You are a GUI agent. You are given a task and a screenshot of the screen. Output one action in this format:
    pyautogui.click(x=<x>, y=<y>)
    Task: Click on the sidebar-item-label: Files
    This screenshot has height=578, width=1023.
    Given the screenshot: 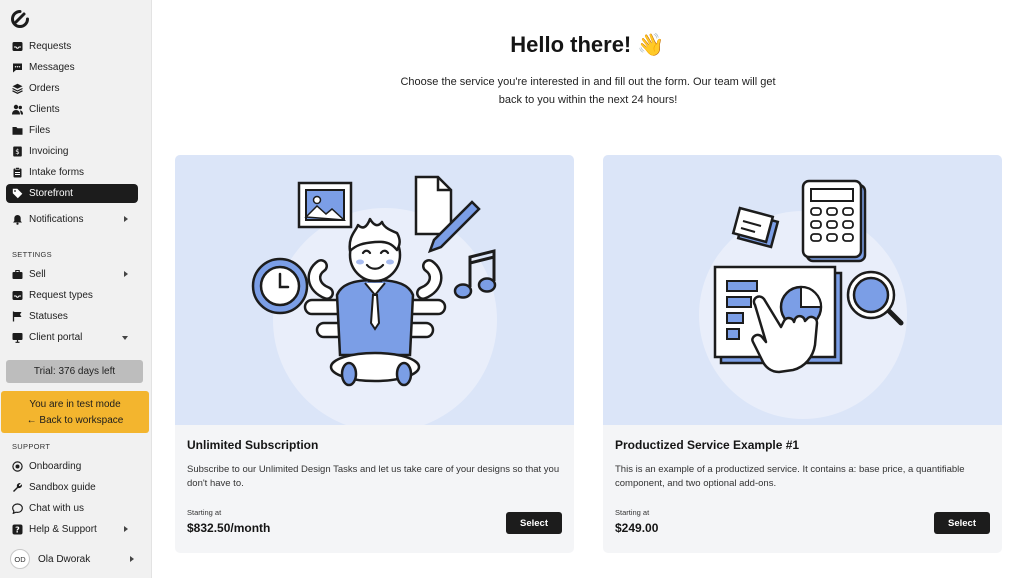 What is the action you would take?
    pyautogui.click(x=40, y=130)
    